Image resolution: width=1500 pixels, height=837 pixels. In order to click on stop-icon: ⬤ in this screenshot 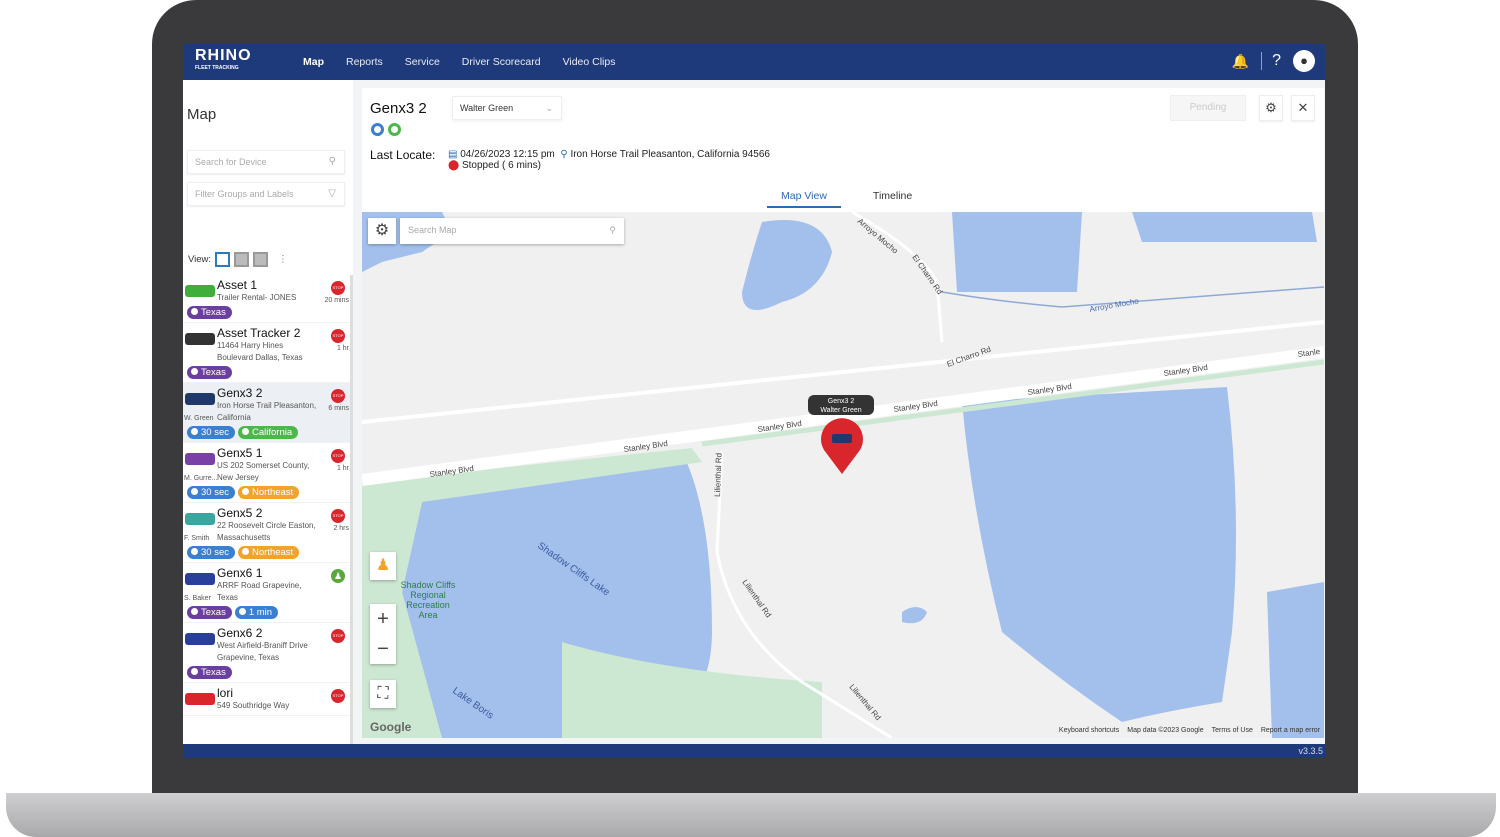, I will do `click(454, 165)`.